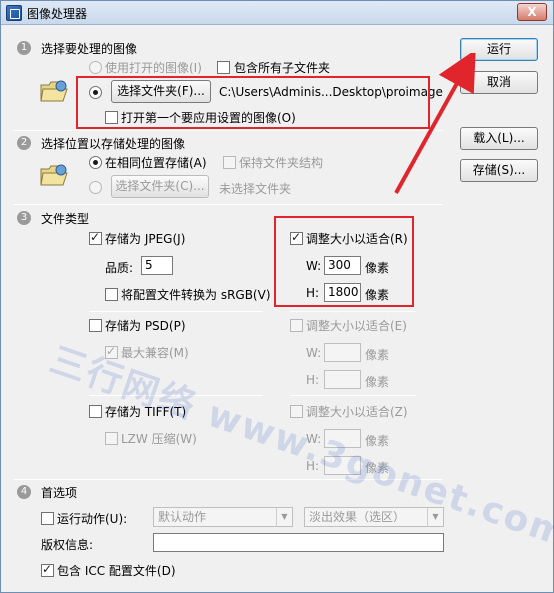 The image size is (554, 593). What do you see at coordinates (95, 67) in the screenshot?
I see `use-open-images-radio` at bounding box center [95, 67].